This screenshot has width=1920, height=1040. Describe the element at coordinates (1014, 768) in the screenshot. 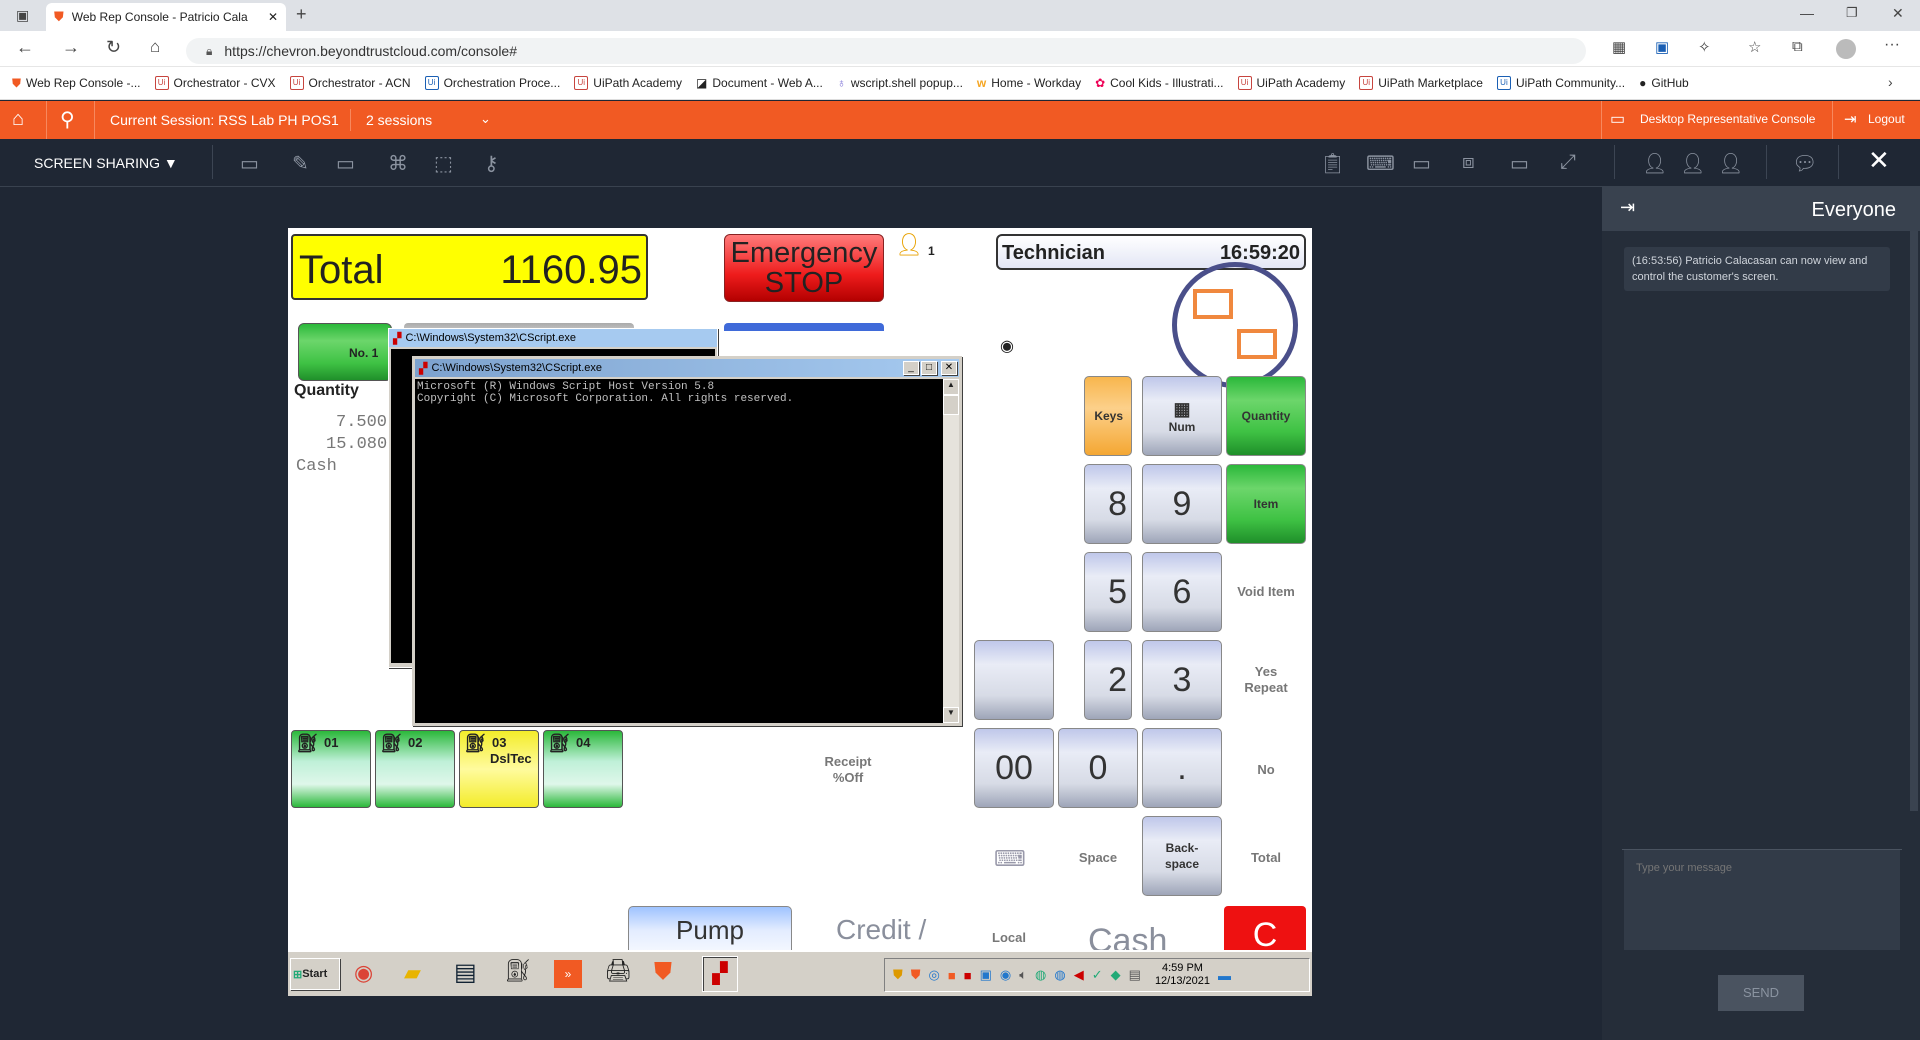

I see `key-00: 00` at that location.